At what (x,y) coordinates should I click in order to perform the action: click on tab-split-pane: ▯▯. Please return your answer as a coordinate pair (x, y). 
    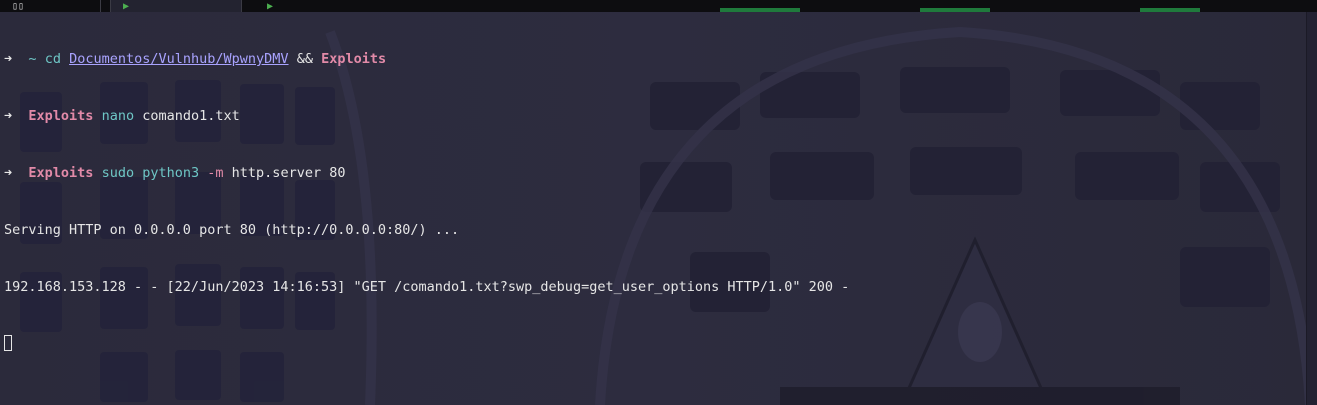
    Looking at the image, I should click on (34, 6).